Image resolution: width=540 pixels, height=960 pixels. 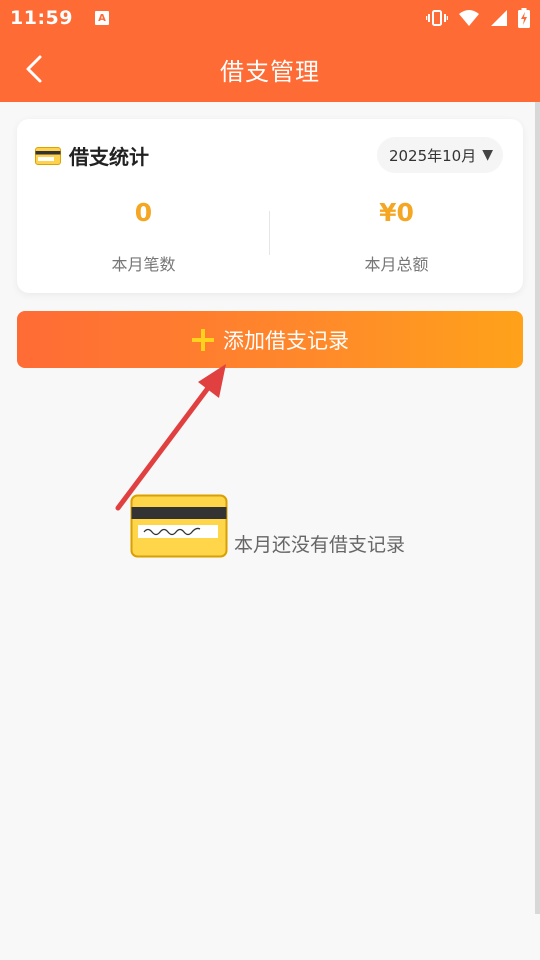 I want to click on app-header: 借支管理, so click(x=270, y=69).